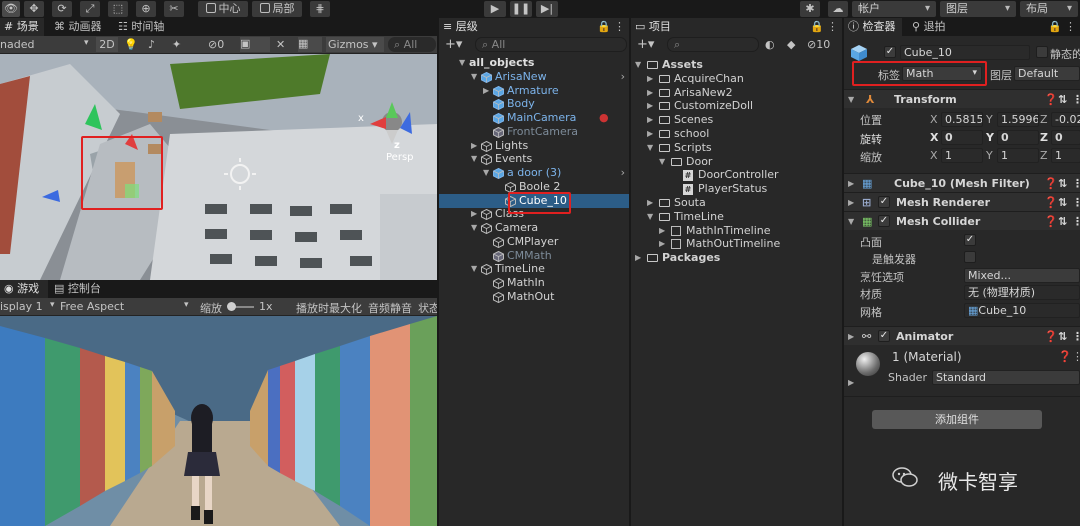 The image size is (1080, 526). Describe the element at coordinates (884, 202) in the screenshot. I see `mesh-renderer-enabled-checkbox: ✓` at that location.